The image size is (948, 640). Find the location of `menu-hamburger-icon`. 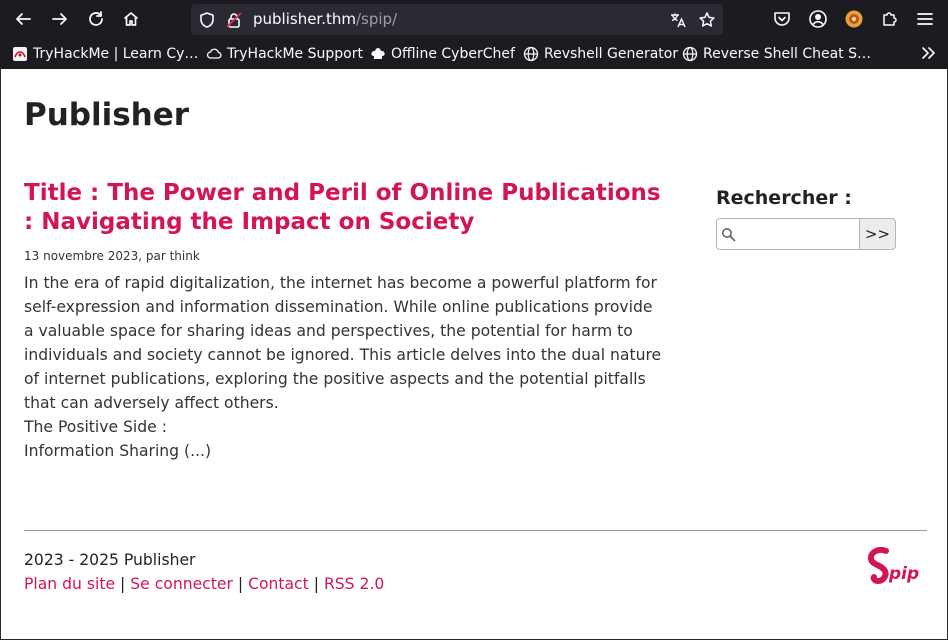

menu-hamburger-icon is located at coordinates (925, 19).